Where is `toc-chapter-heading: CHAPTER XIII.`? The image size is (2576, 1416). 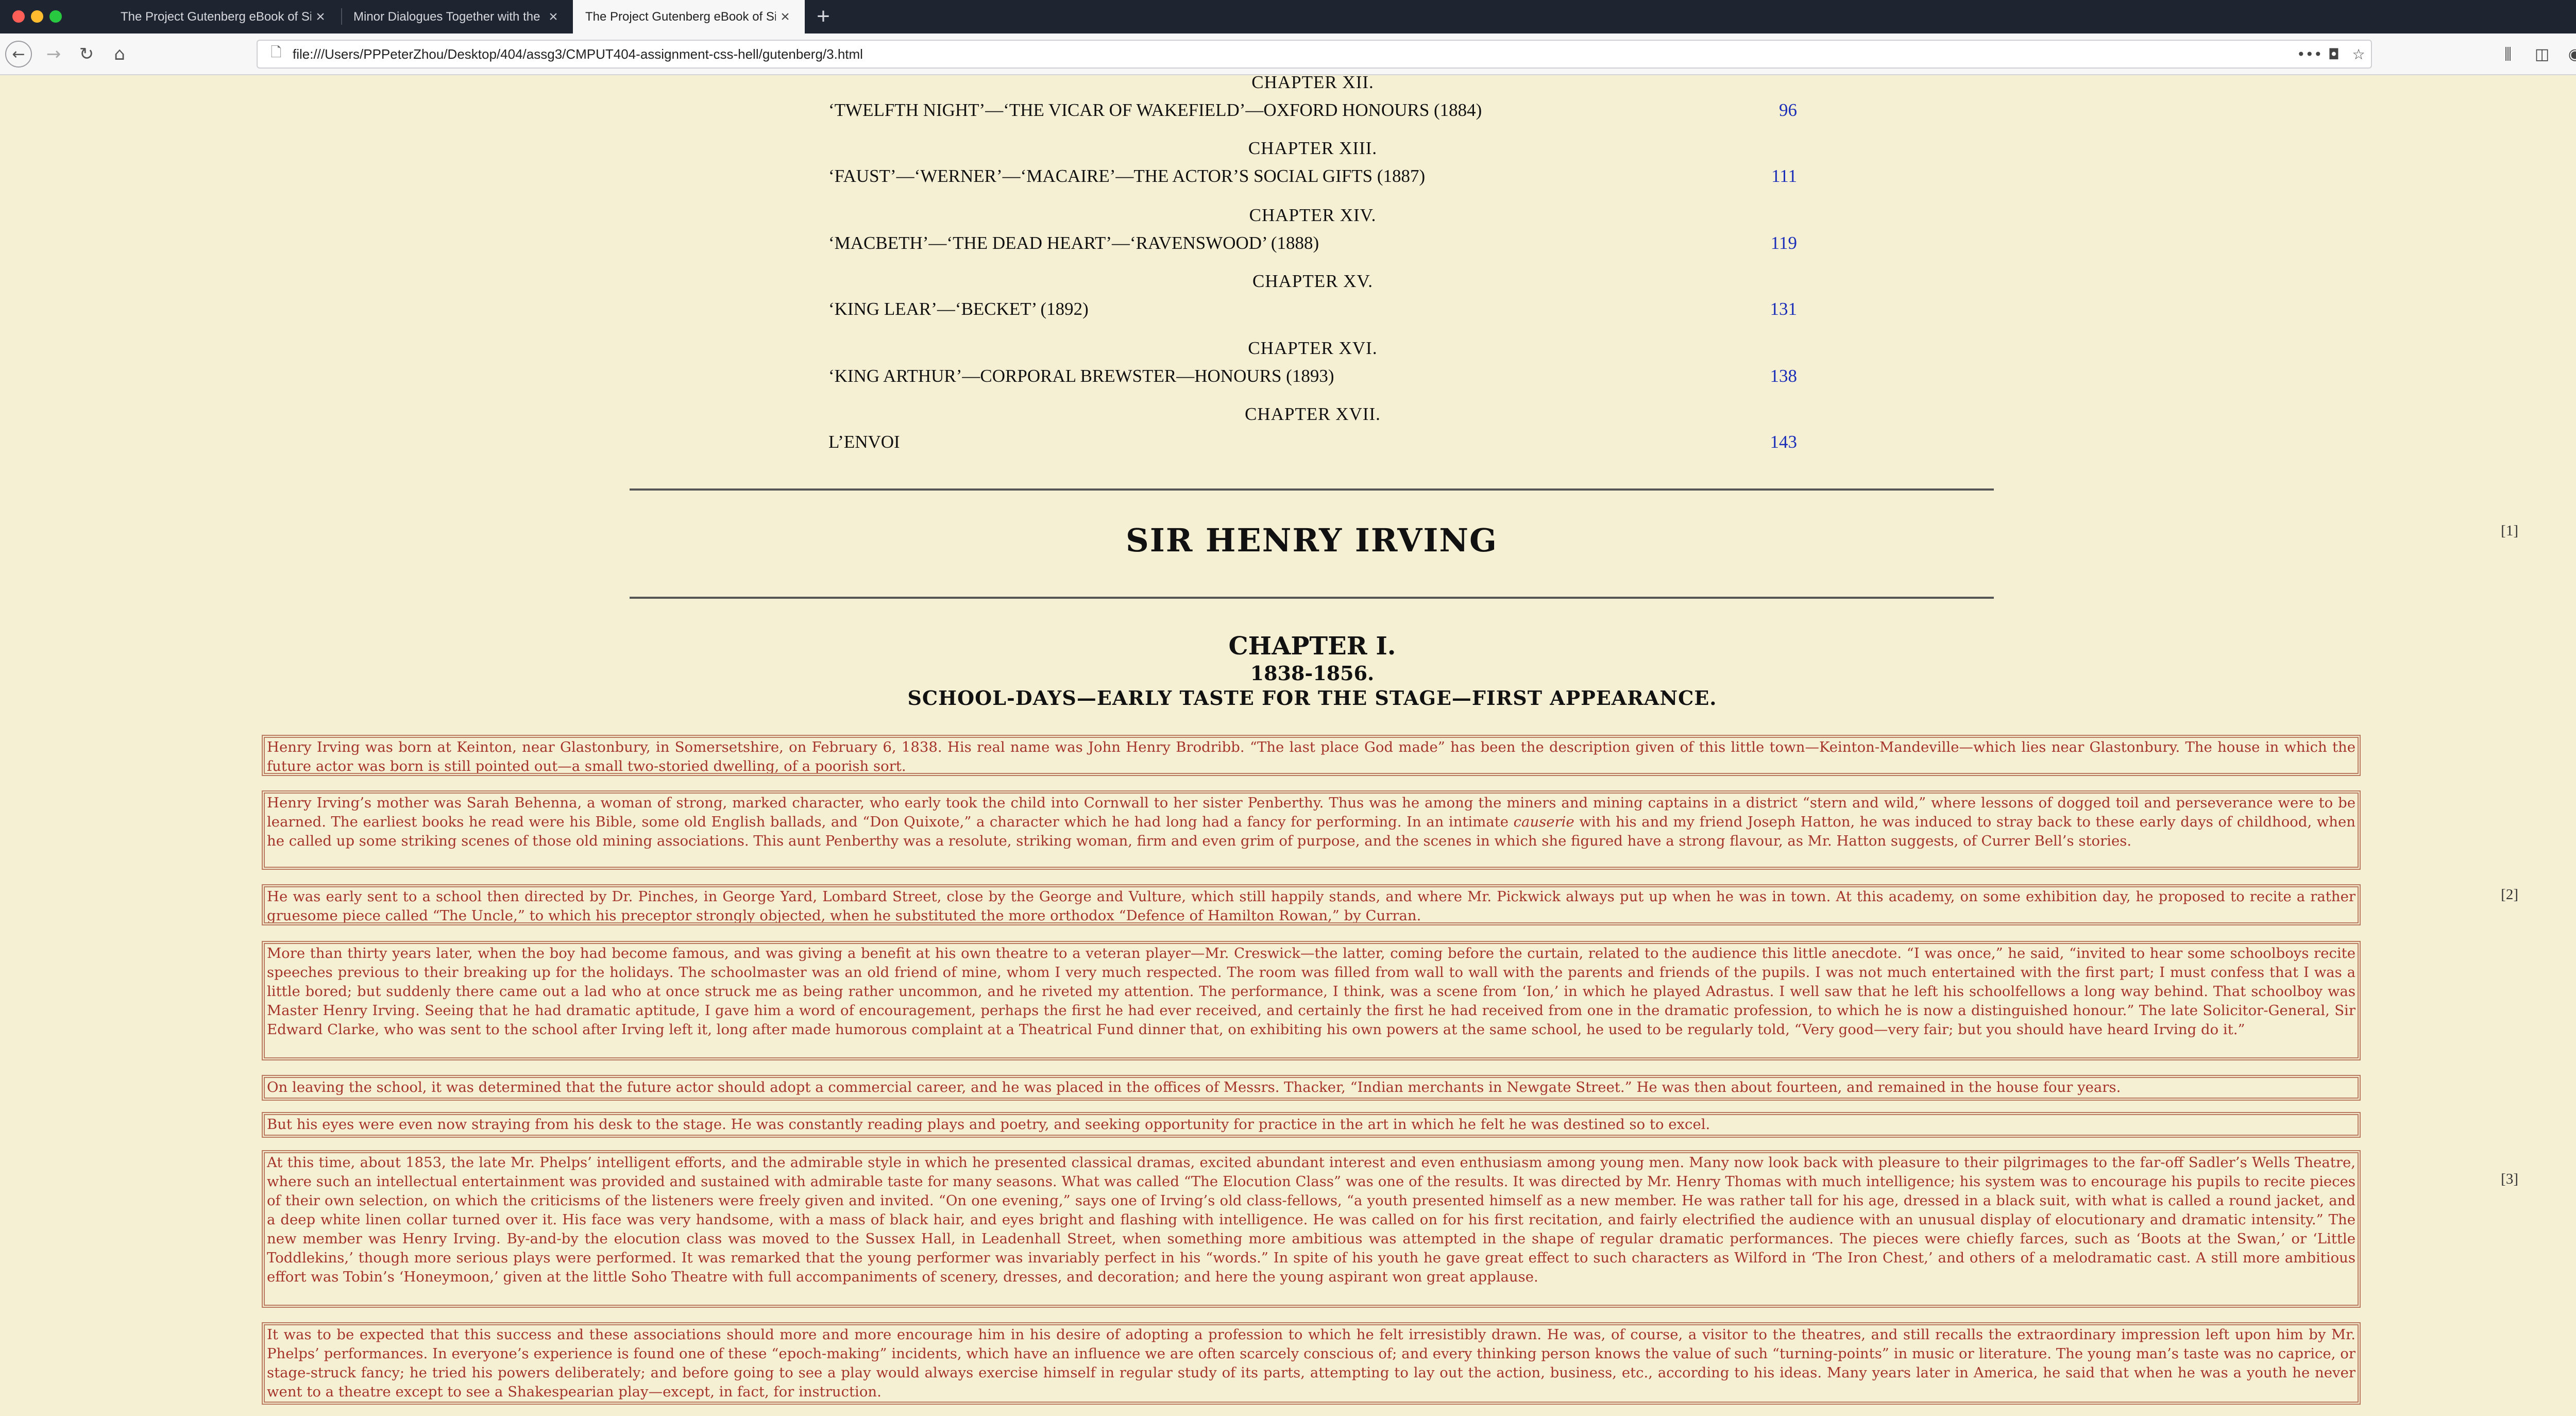 toc-chapter-heading: CHAPTER XIII. is located at coordinates (1313, 148).